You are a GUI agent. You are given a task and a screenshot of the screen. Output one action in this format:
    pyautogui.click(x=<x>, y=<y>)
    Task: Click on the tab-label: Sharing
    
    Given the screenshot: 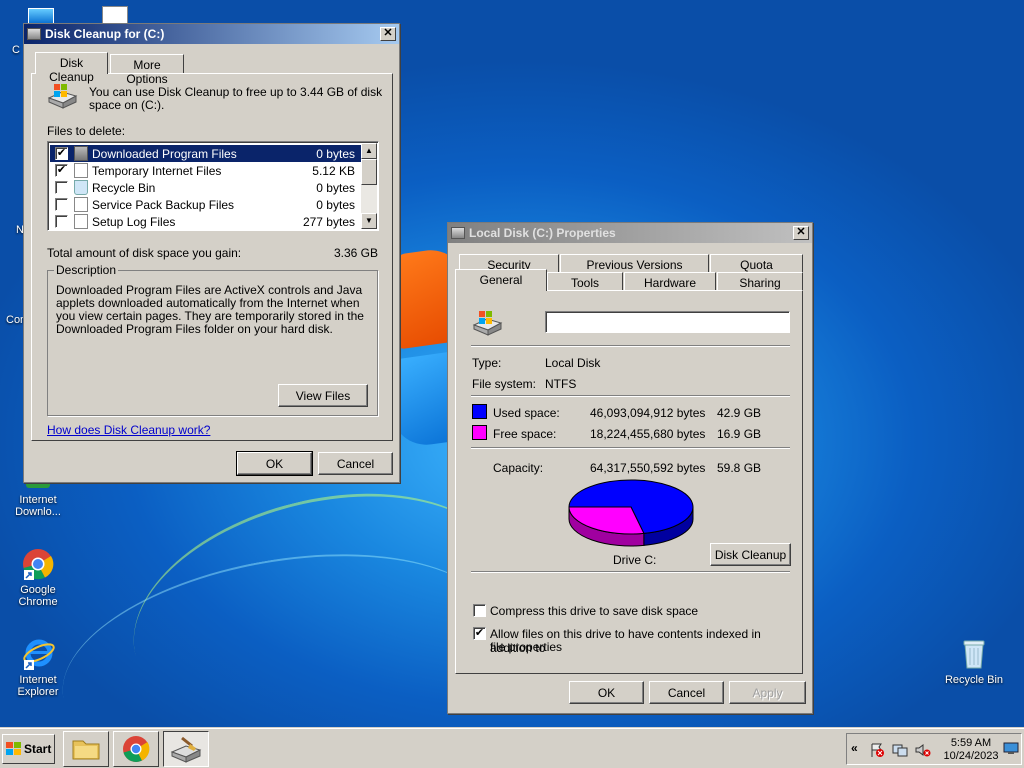 What is the action you would take?
    pyautogui.click(x=760, y=283)
    